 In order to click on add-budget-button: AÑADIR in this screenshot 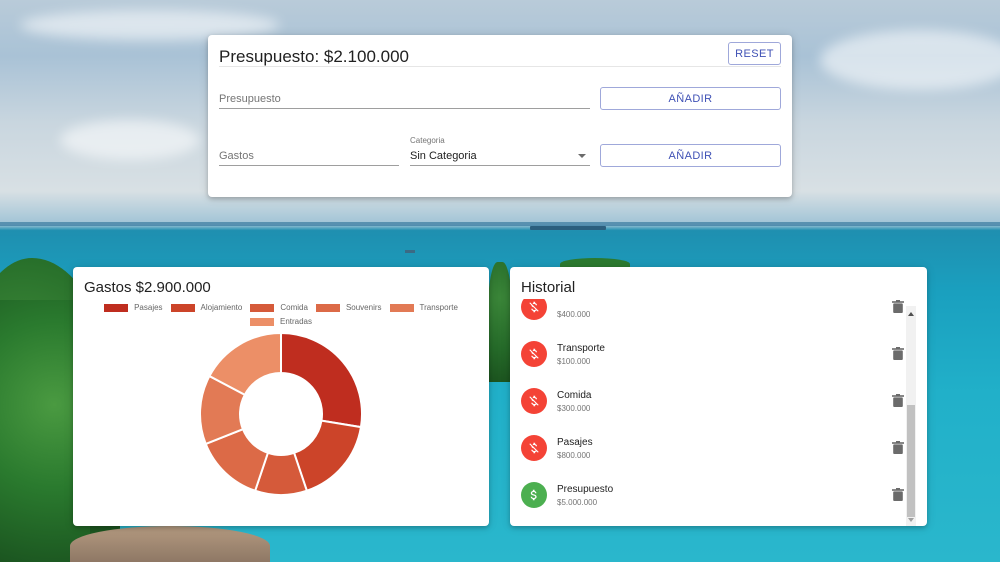, I will do `click(690, 98)`.